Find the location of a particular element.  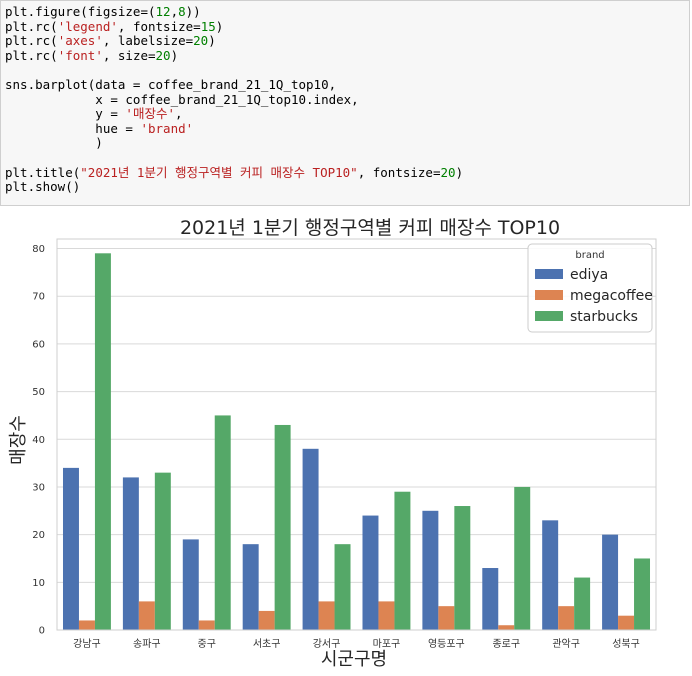

code-line: y = '매장수', is located at coordinates (234, 114).